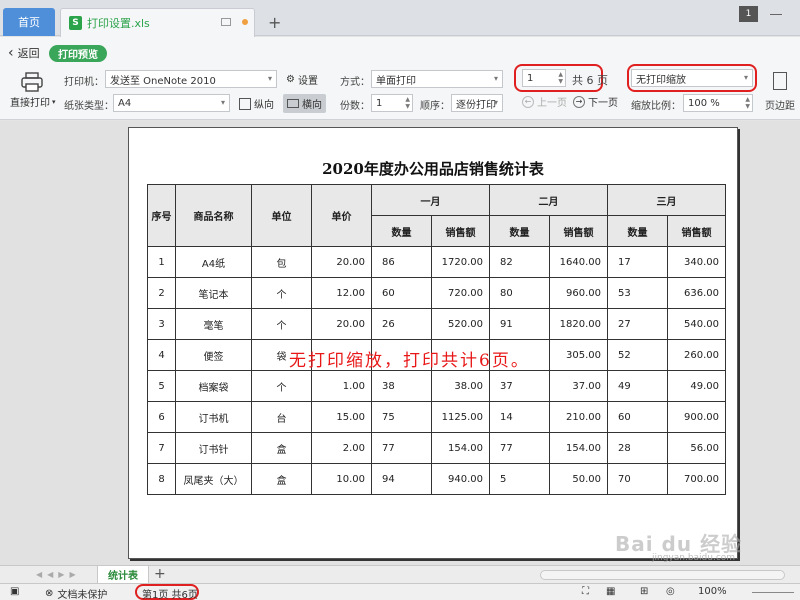 This screenshot has height=600, width=800. What do you see at coordinates (637, 262) in the screenshot?
I see `cell-mar-qty: 17` at bounding box center [637, 262].